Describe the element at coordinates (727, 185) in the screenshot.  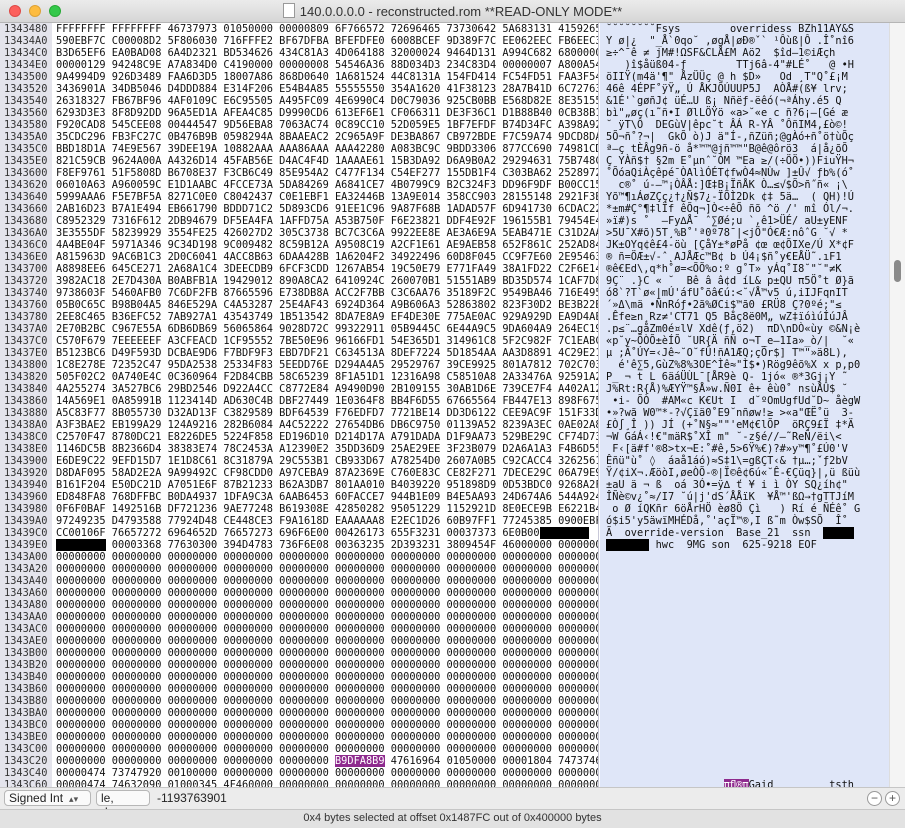
I see `ascii-row: c®˚ ú-—™¡ÒÂÅ:]Œ‡B¡ÏñÅK Ò…≤√$Õ>ñ˝ñ« ¡\` at that location.